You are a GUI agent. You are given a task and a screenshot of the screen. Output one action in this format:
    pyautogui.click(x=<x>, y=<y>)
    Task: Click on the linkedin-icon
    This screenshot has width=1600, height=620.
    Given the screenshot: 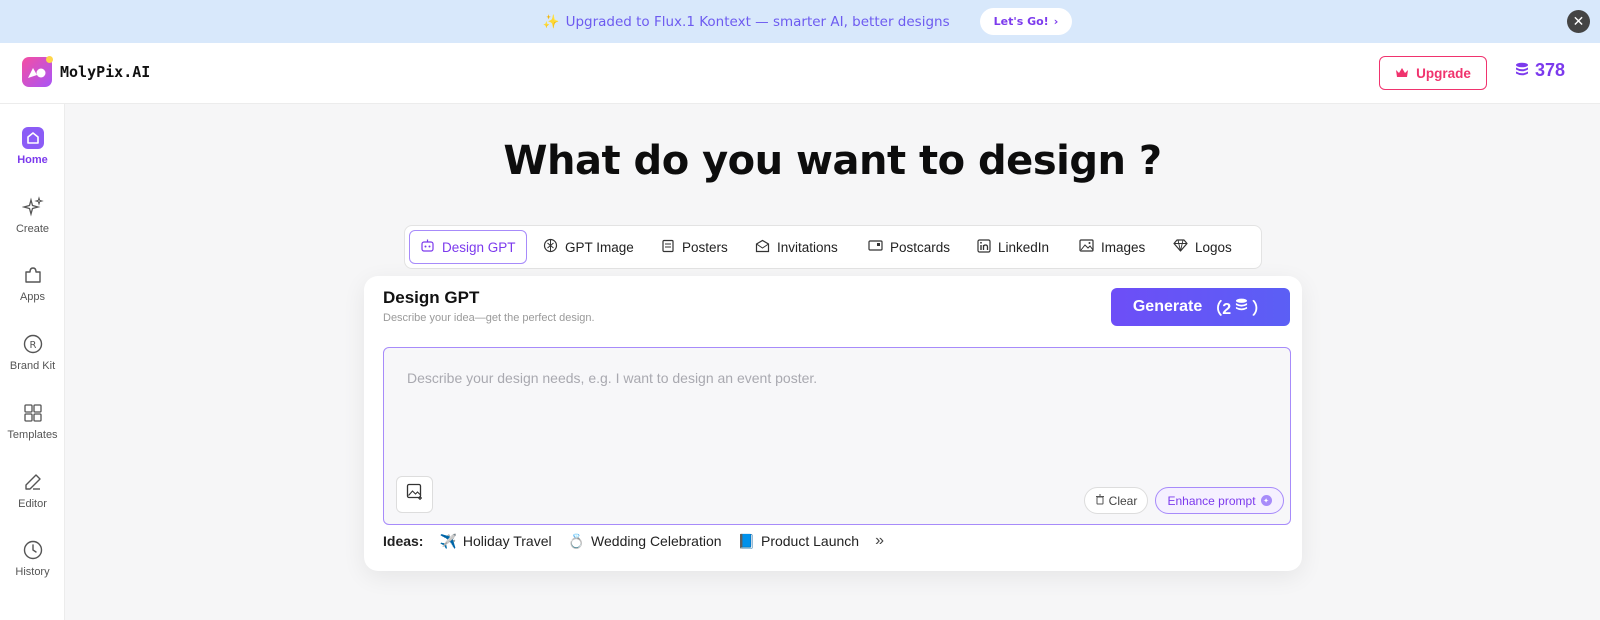 What is the action you would take?
    pyautogui.click(x=984, y=247)
    